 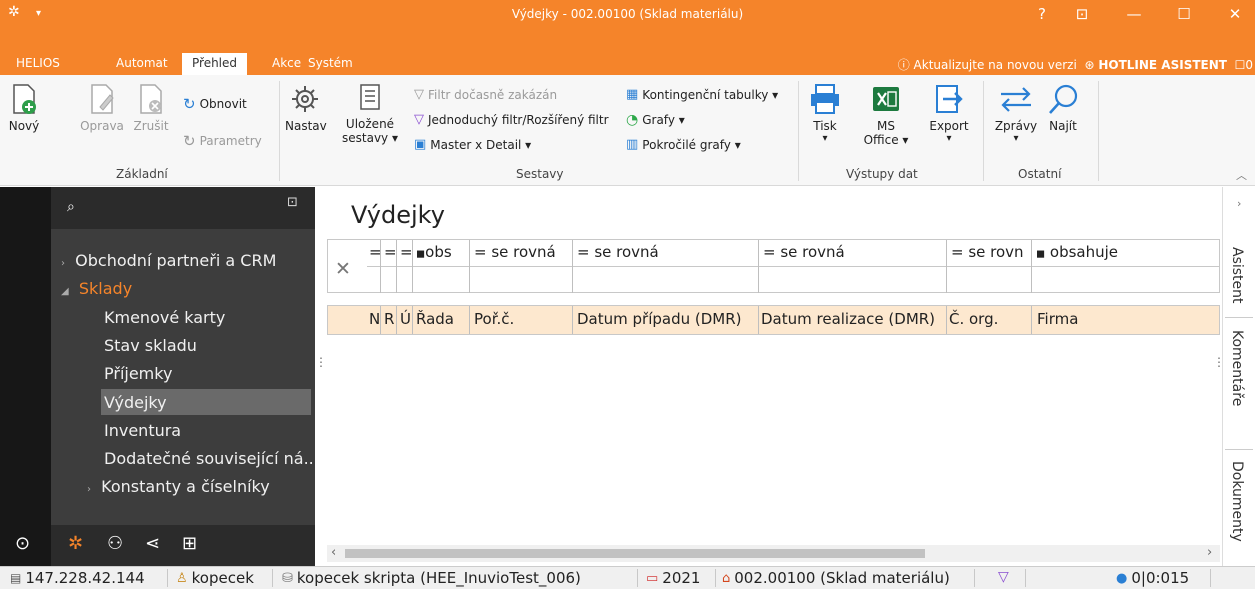 What do you see at coordinates (1184, 14) in the screenshot?
I see `maximize-button: ☐` at bounding box center [1184, 14].